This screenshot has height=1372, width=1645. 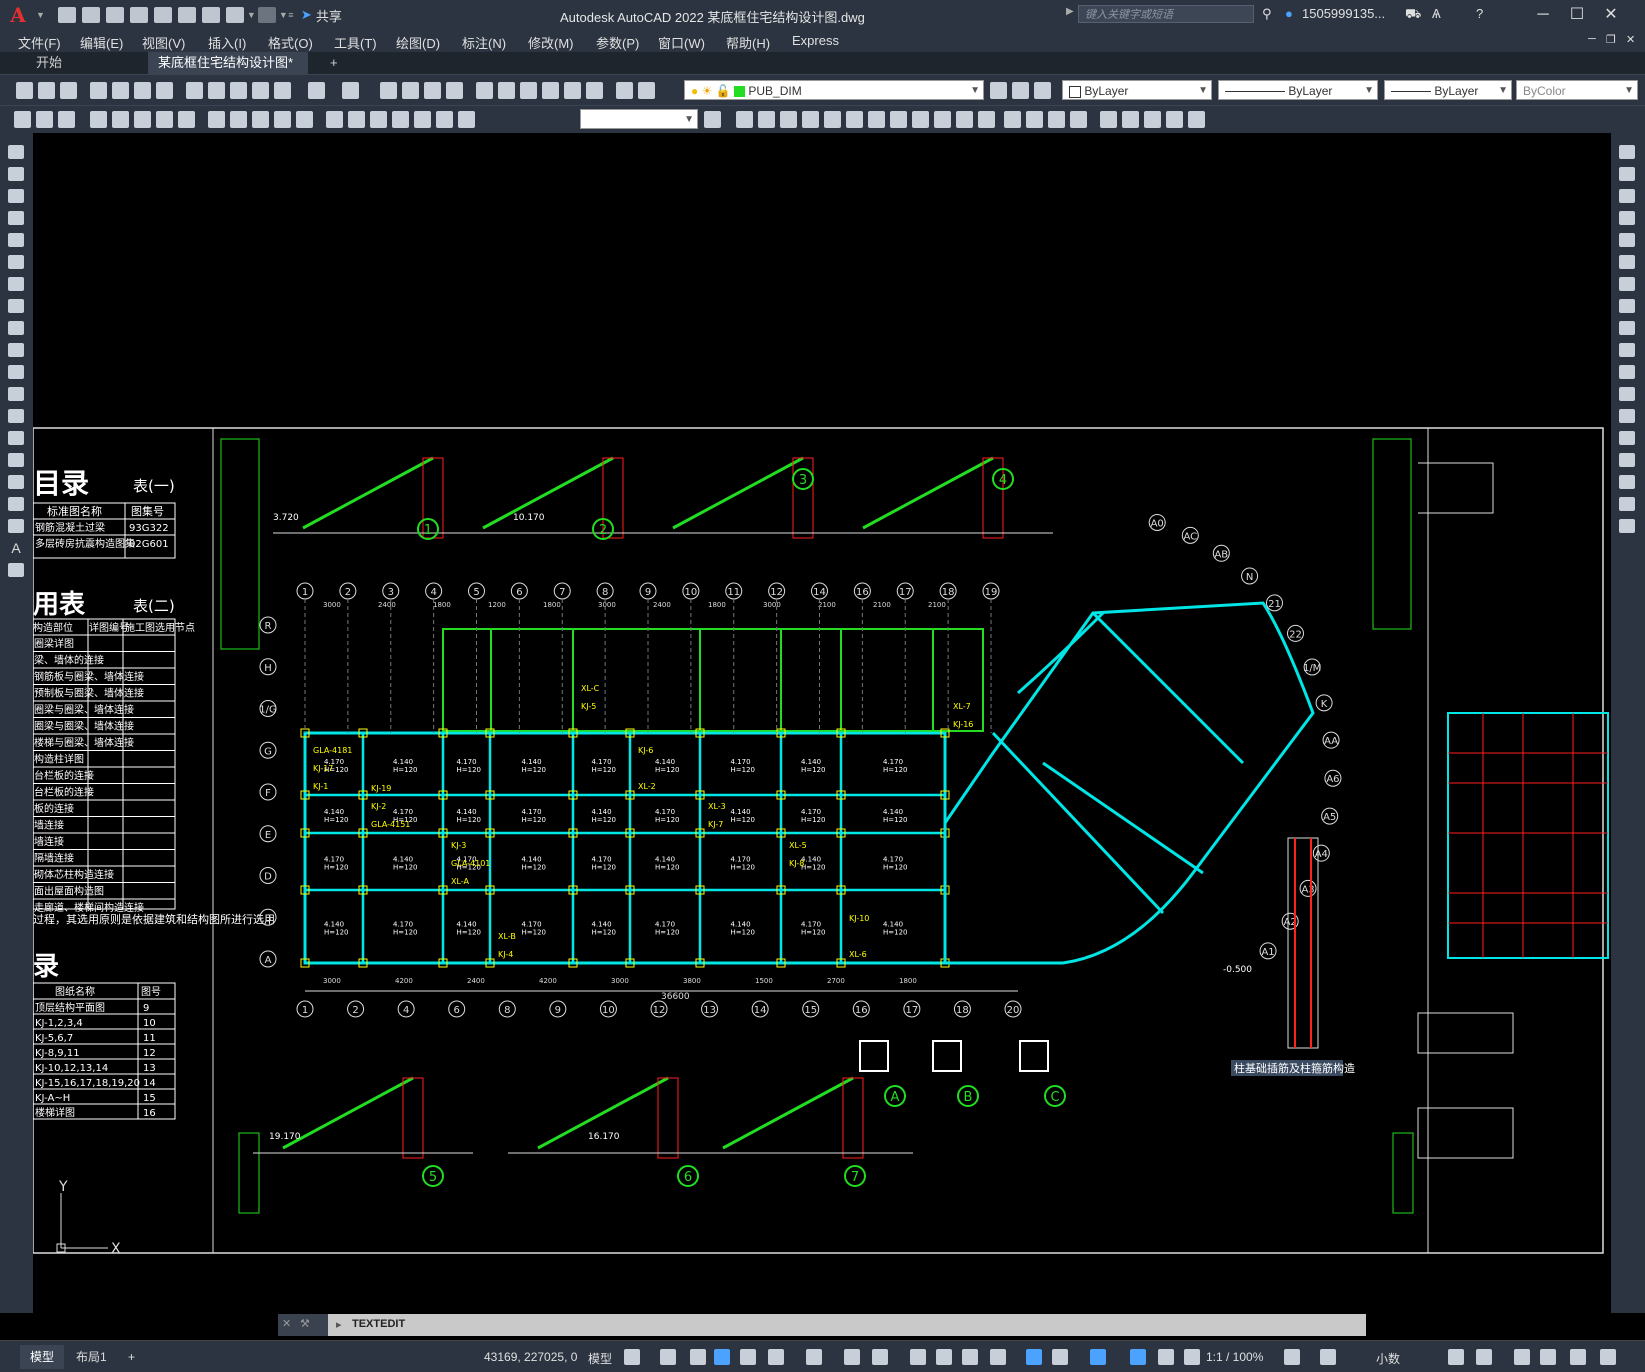 What do you see at coordinates (91, 1357) in the screenshot?
I see `tab-layout1: 布局1` at bounding box center [91, 1357].